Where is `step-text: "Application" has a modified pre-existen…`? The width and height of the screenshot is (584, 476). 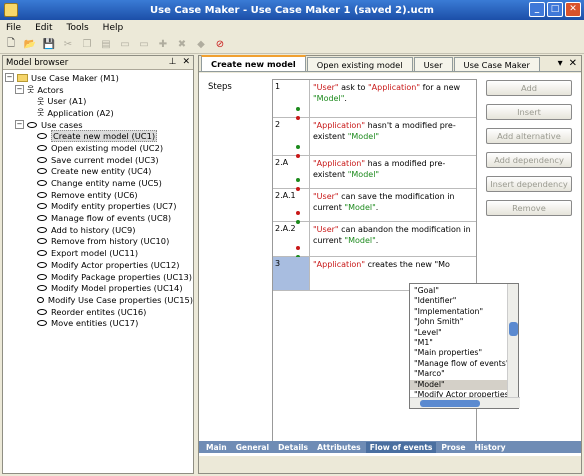 step-text: "Application" has a modified pre-existen… is located at coordinates (393, 172).